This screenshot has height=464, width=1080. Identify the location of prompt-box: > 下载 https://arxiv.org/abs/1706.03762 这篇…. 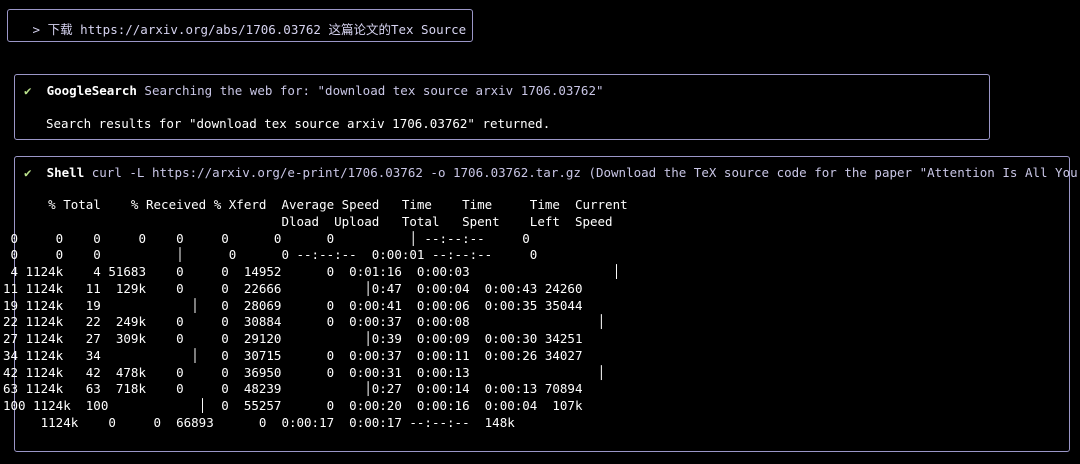
(240, 25).